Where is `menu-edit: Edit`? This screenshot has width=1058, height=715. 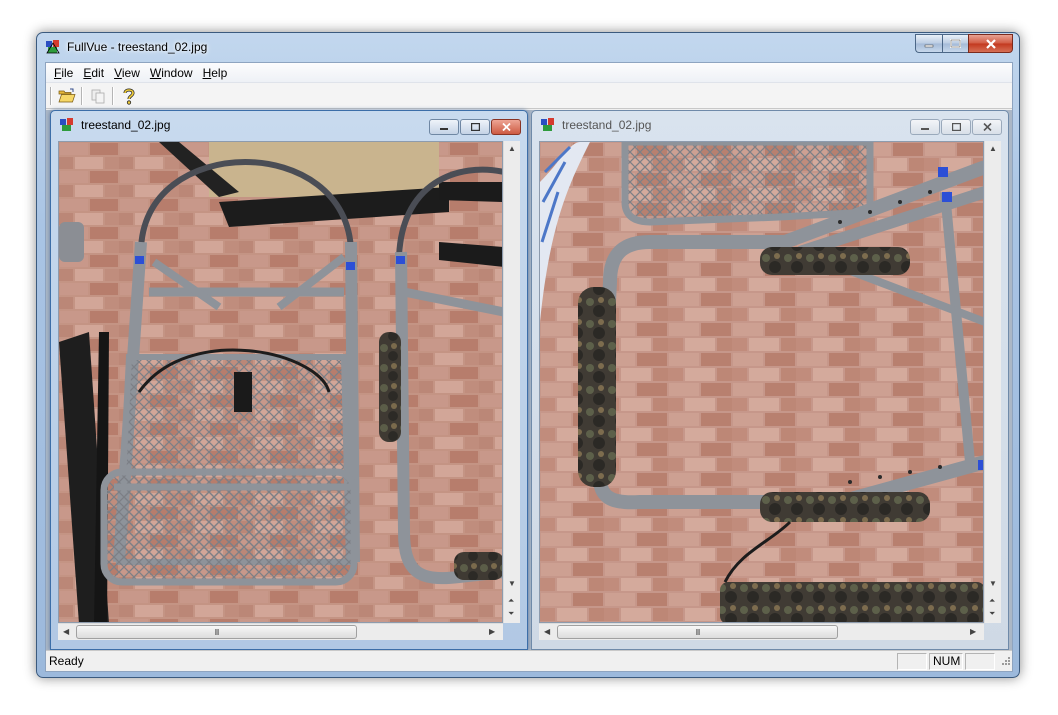
menu-edit: Edit is located at coordinates (93, 73).